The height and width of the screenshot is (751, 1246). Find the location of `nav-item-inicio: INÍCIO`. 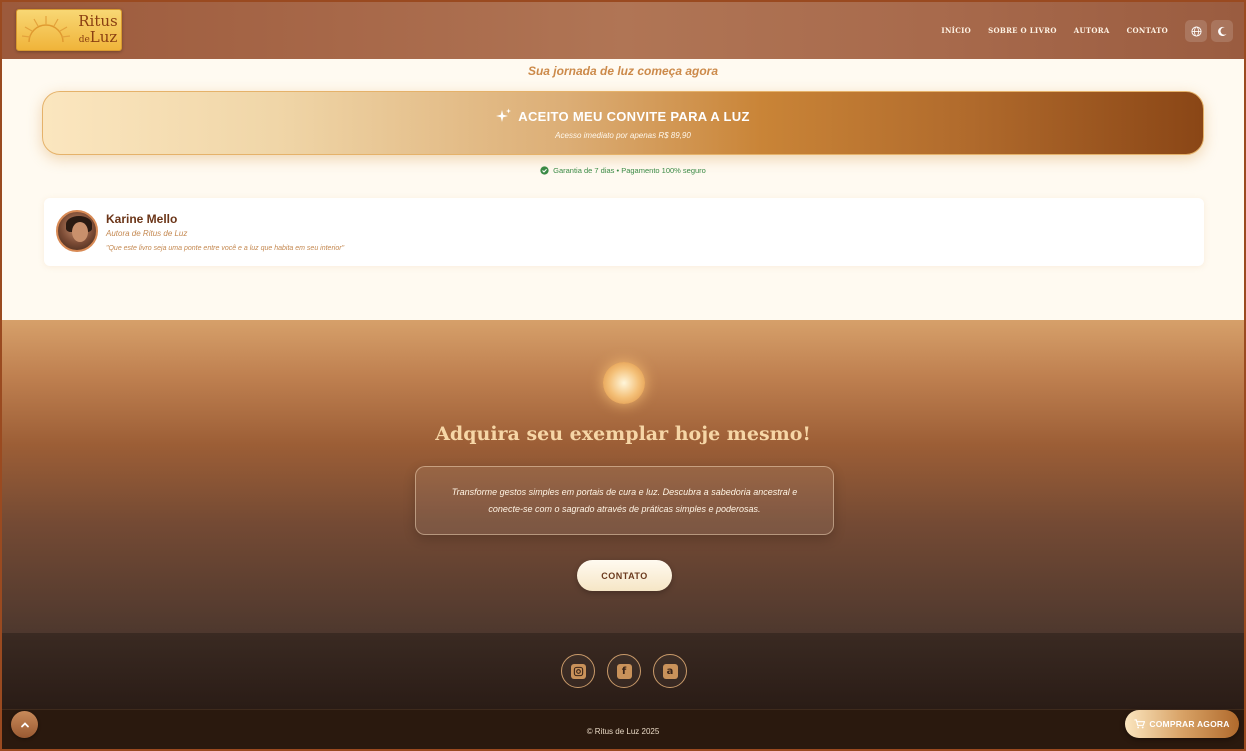

nav-item-inicio: INÍCIO is located at coordinates (956, 30).